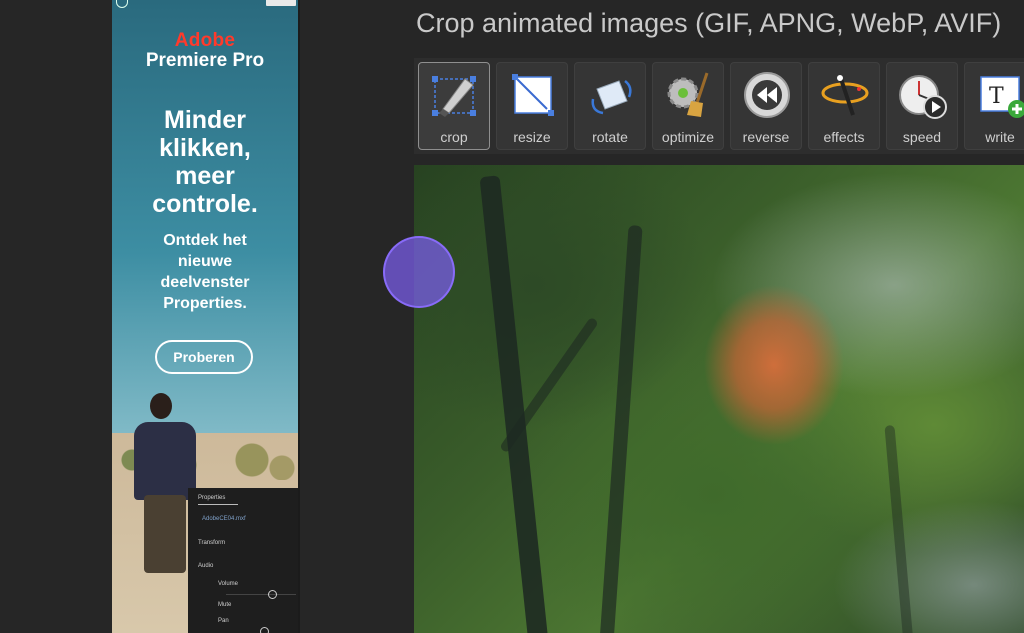 The height and width of the screenshot is (633, 1024). I want to click on tool-reverse-button: reverse, so click(766, 106).